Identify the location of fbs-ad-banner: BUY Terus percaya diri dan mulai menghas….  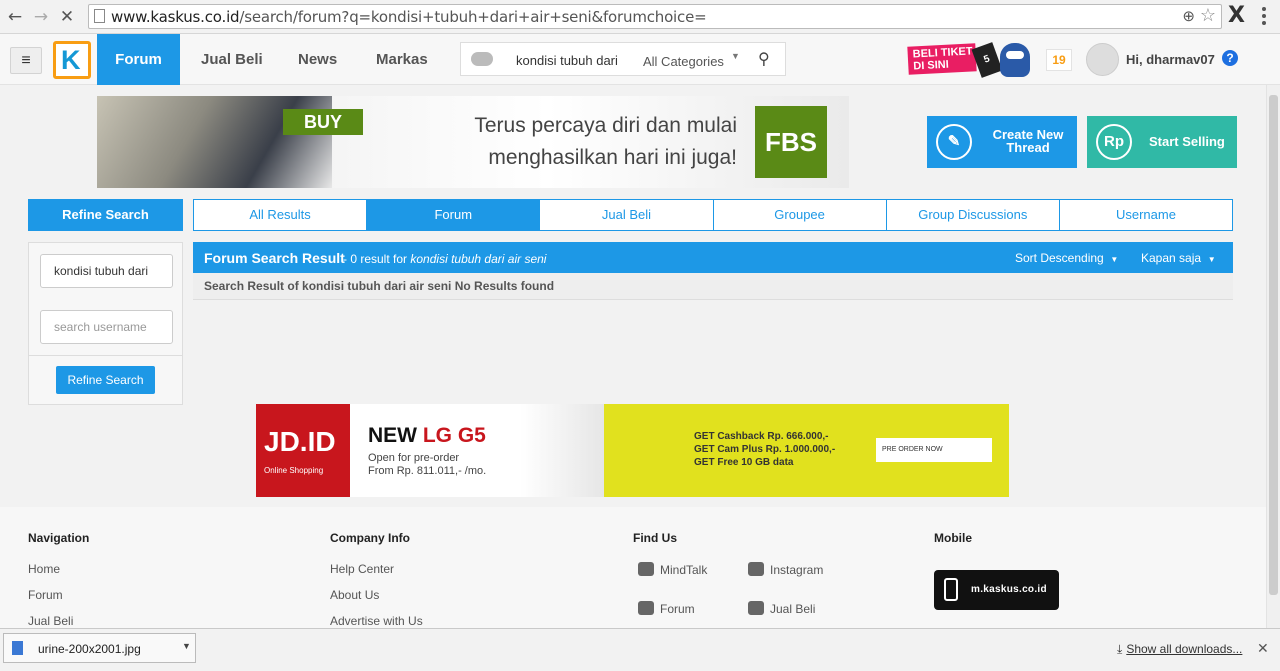
(473, 142).